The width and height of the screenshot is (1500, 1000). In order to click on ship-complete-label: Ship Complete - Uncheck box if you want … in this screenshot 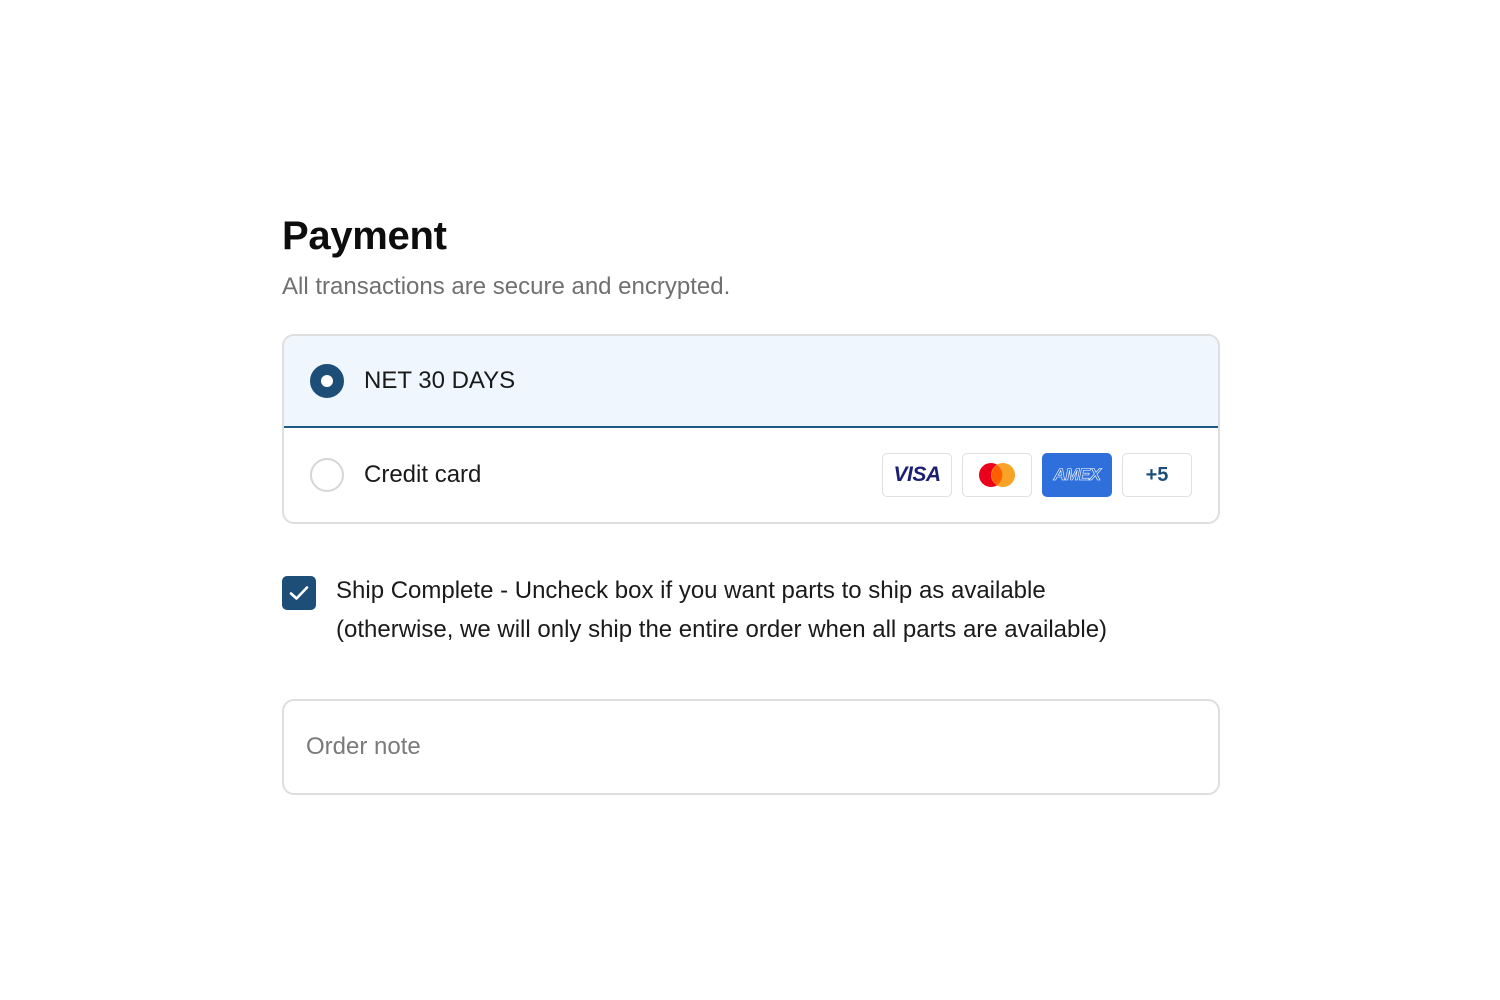, I will do `click(721, 610)`.